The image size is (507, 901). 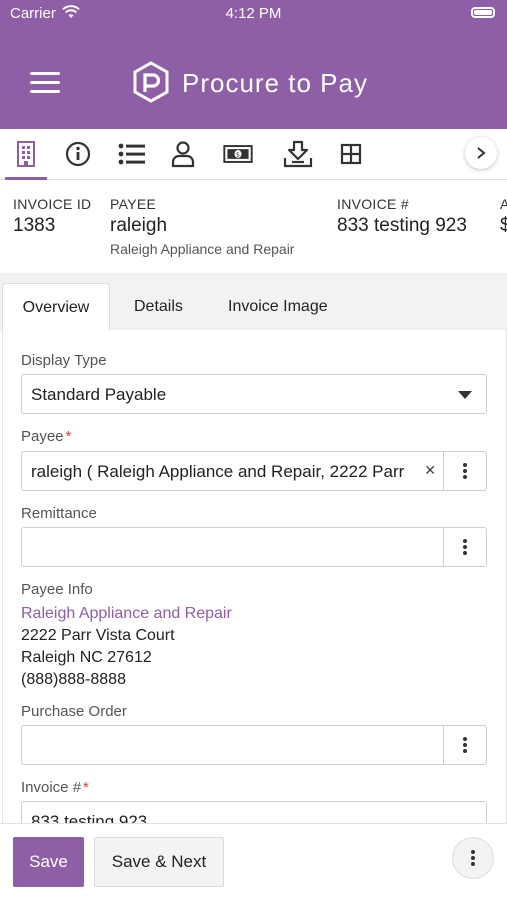 What do you see at coordinates (402, 225) in the screenshot?
I see `invoice-number-value: 833 testing 923` at bounding box center [402, 225].